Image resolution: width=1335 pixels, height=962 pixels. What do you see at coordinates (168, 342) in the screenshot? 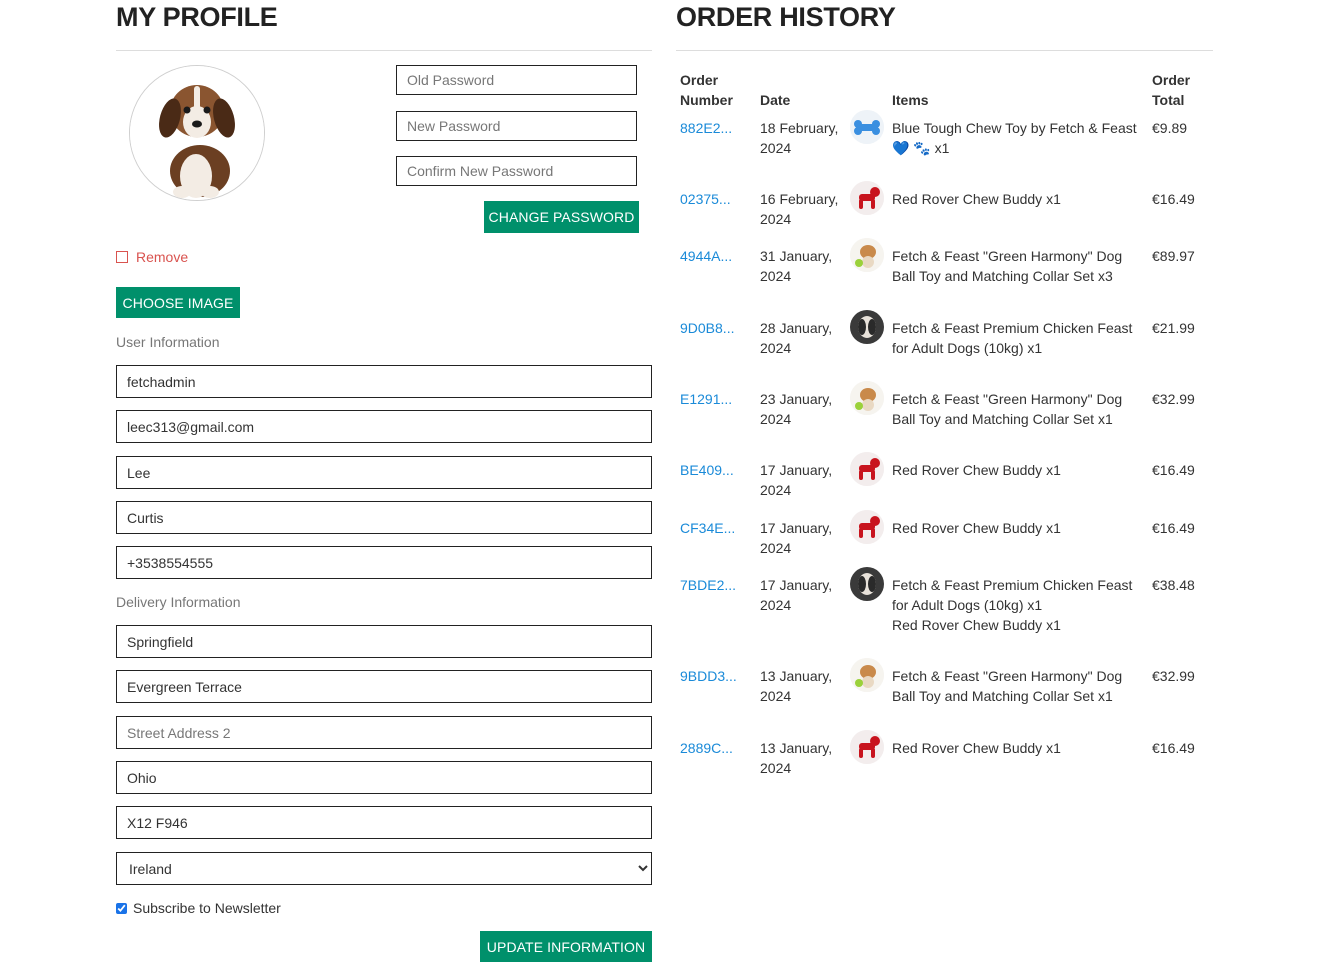
I see `user-info-heading: User Information` at bounding box center [168, 342].